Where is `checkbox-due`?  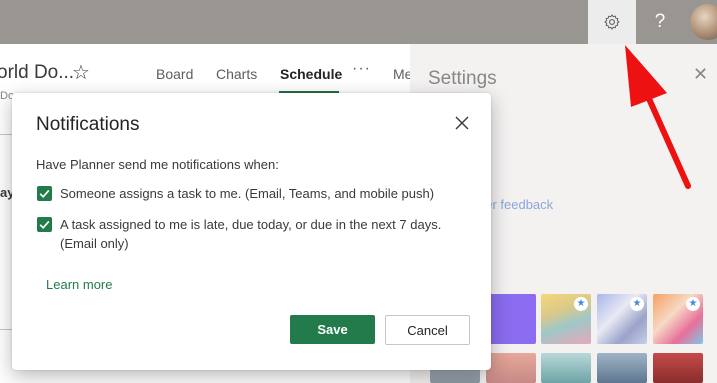 checkbox-due is located at coordinates (44, 224).